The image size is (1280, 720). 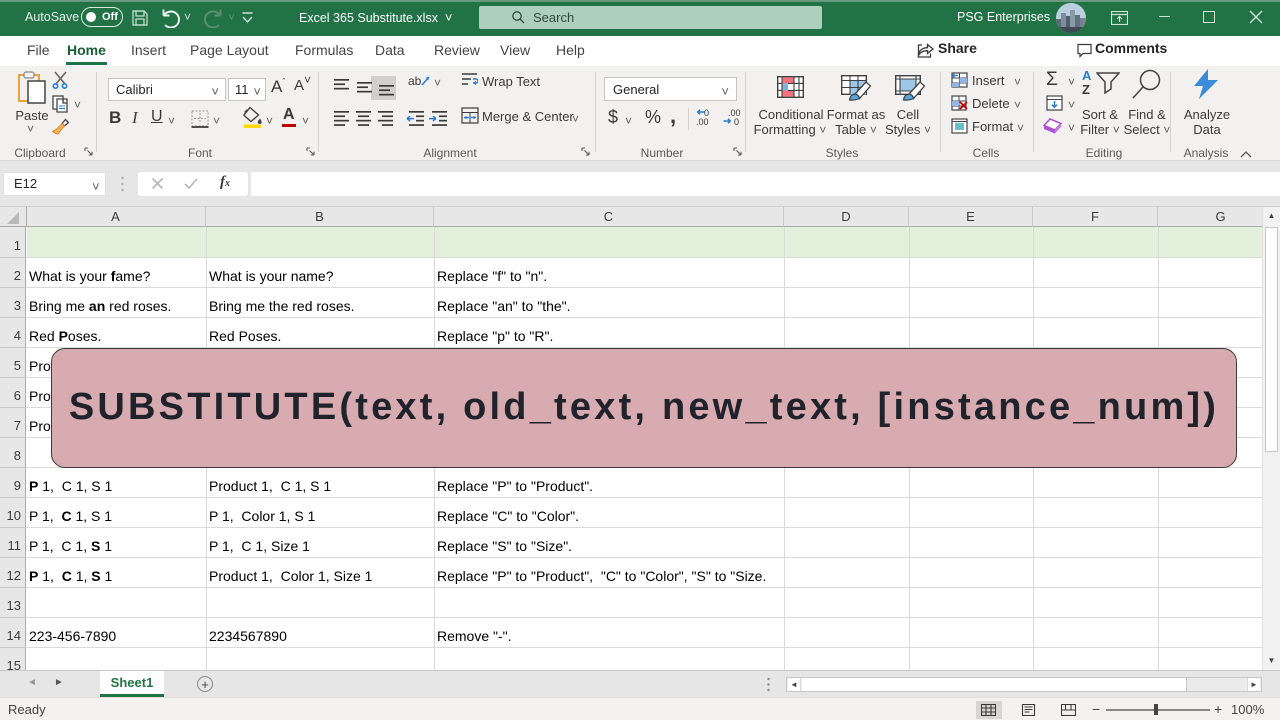 I want to click on svg-text: 0, so click(x=736, y=122).